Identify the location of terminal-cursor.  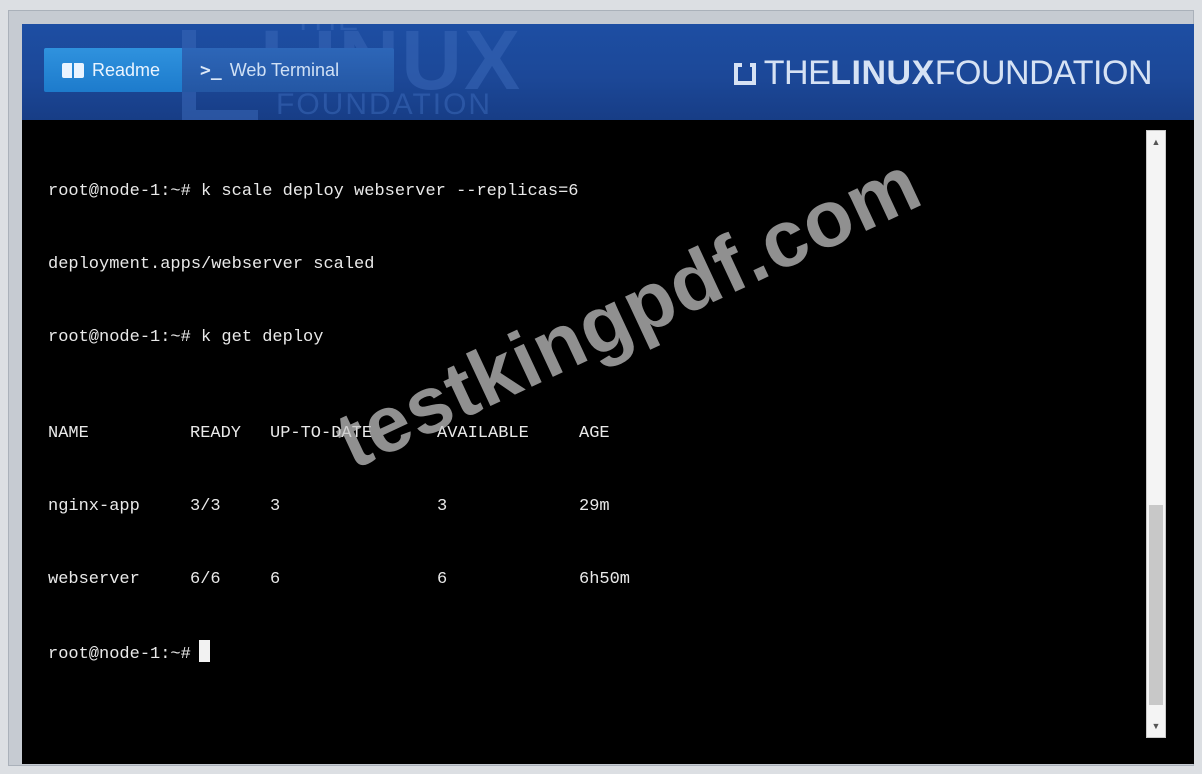
(204, 651).